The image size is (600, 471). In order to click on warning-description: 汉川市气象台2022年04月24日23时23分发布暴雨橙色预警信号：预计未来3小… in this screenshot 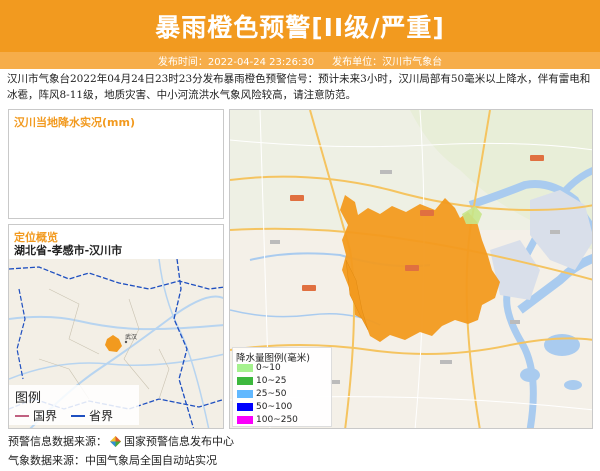, I will do `click(299, 87)`.